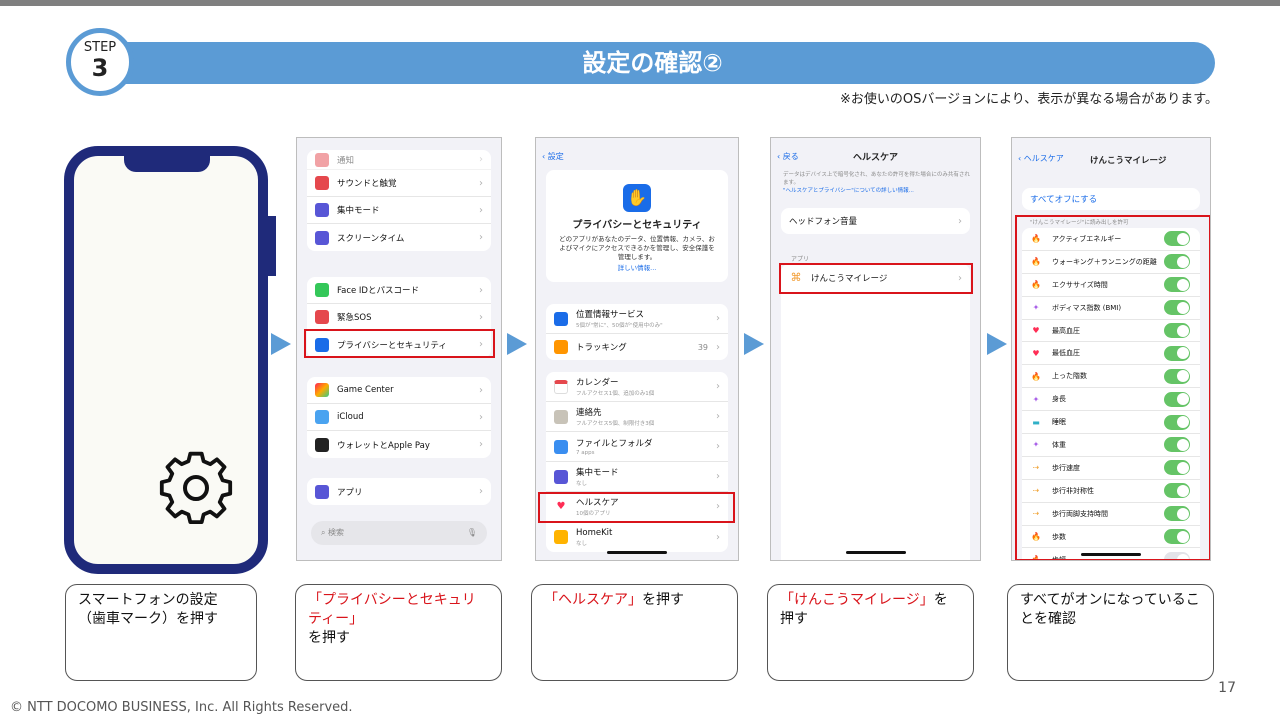 The width and height of the screenshot is (1280, 720). I want to click on step-label: STEP, so click(100, 47).